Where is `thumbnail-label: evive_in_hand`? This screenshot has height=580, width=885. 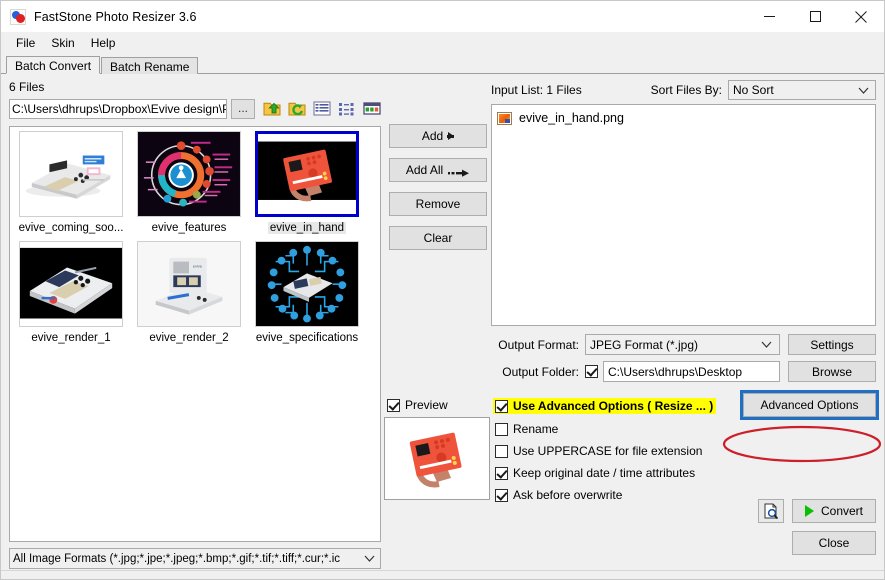
thumbnail-label: evive_in_hand is located at coordinates (307, 228).